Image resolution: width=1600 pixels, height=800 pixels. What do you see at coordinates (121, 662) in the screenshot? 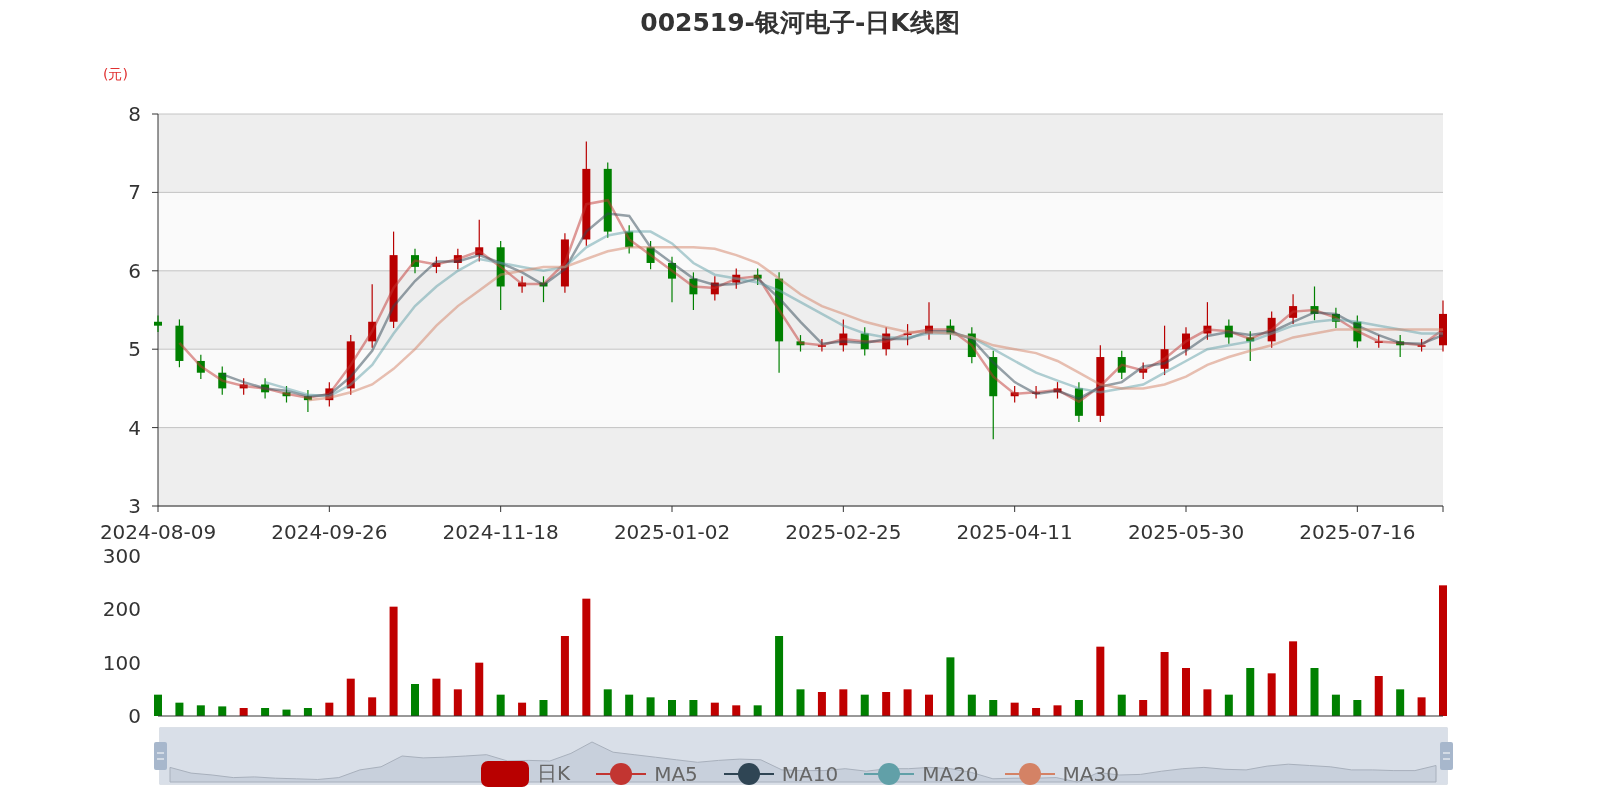
I see `axis-label: 100` at bounding box center [121, 662].